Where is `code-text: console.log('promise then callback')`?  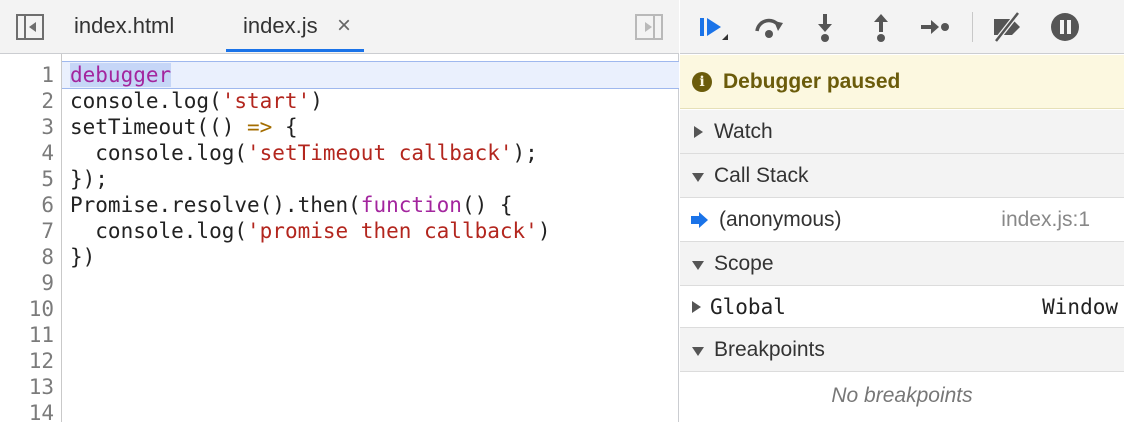
code-text: console.log('promise then callback') is located at coordinates (310, 231).